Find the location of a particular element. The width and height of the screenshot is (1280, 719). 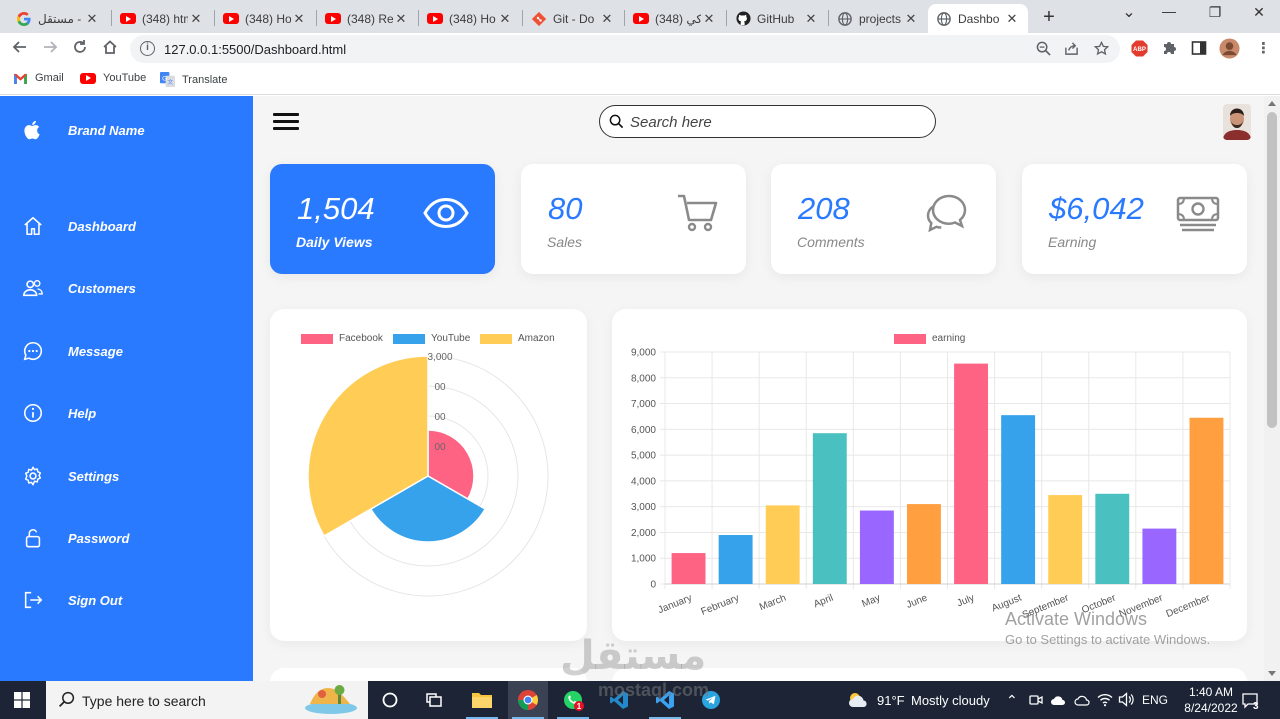

page-scrollbar is located at coordinates (1272, 388).